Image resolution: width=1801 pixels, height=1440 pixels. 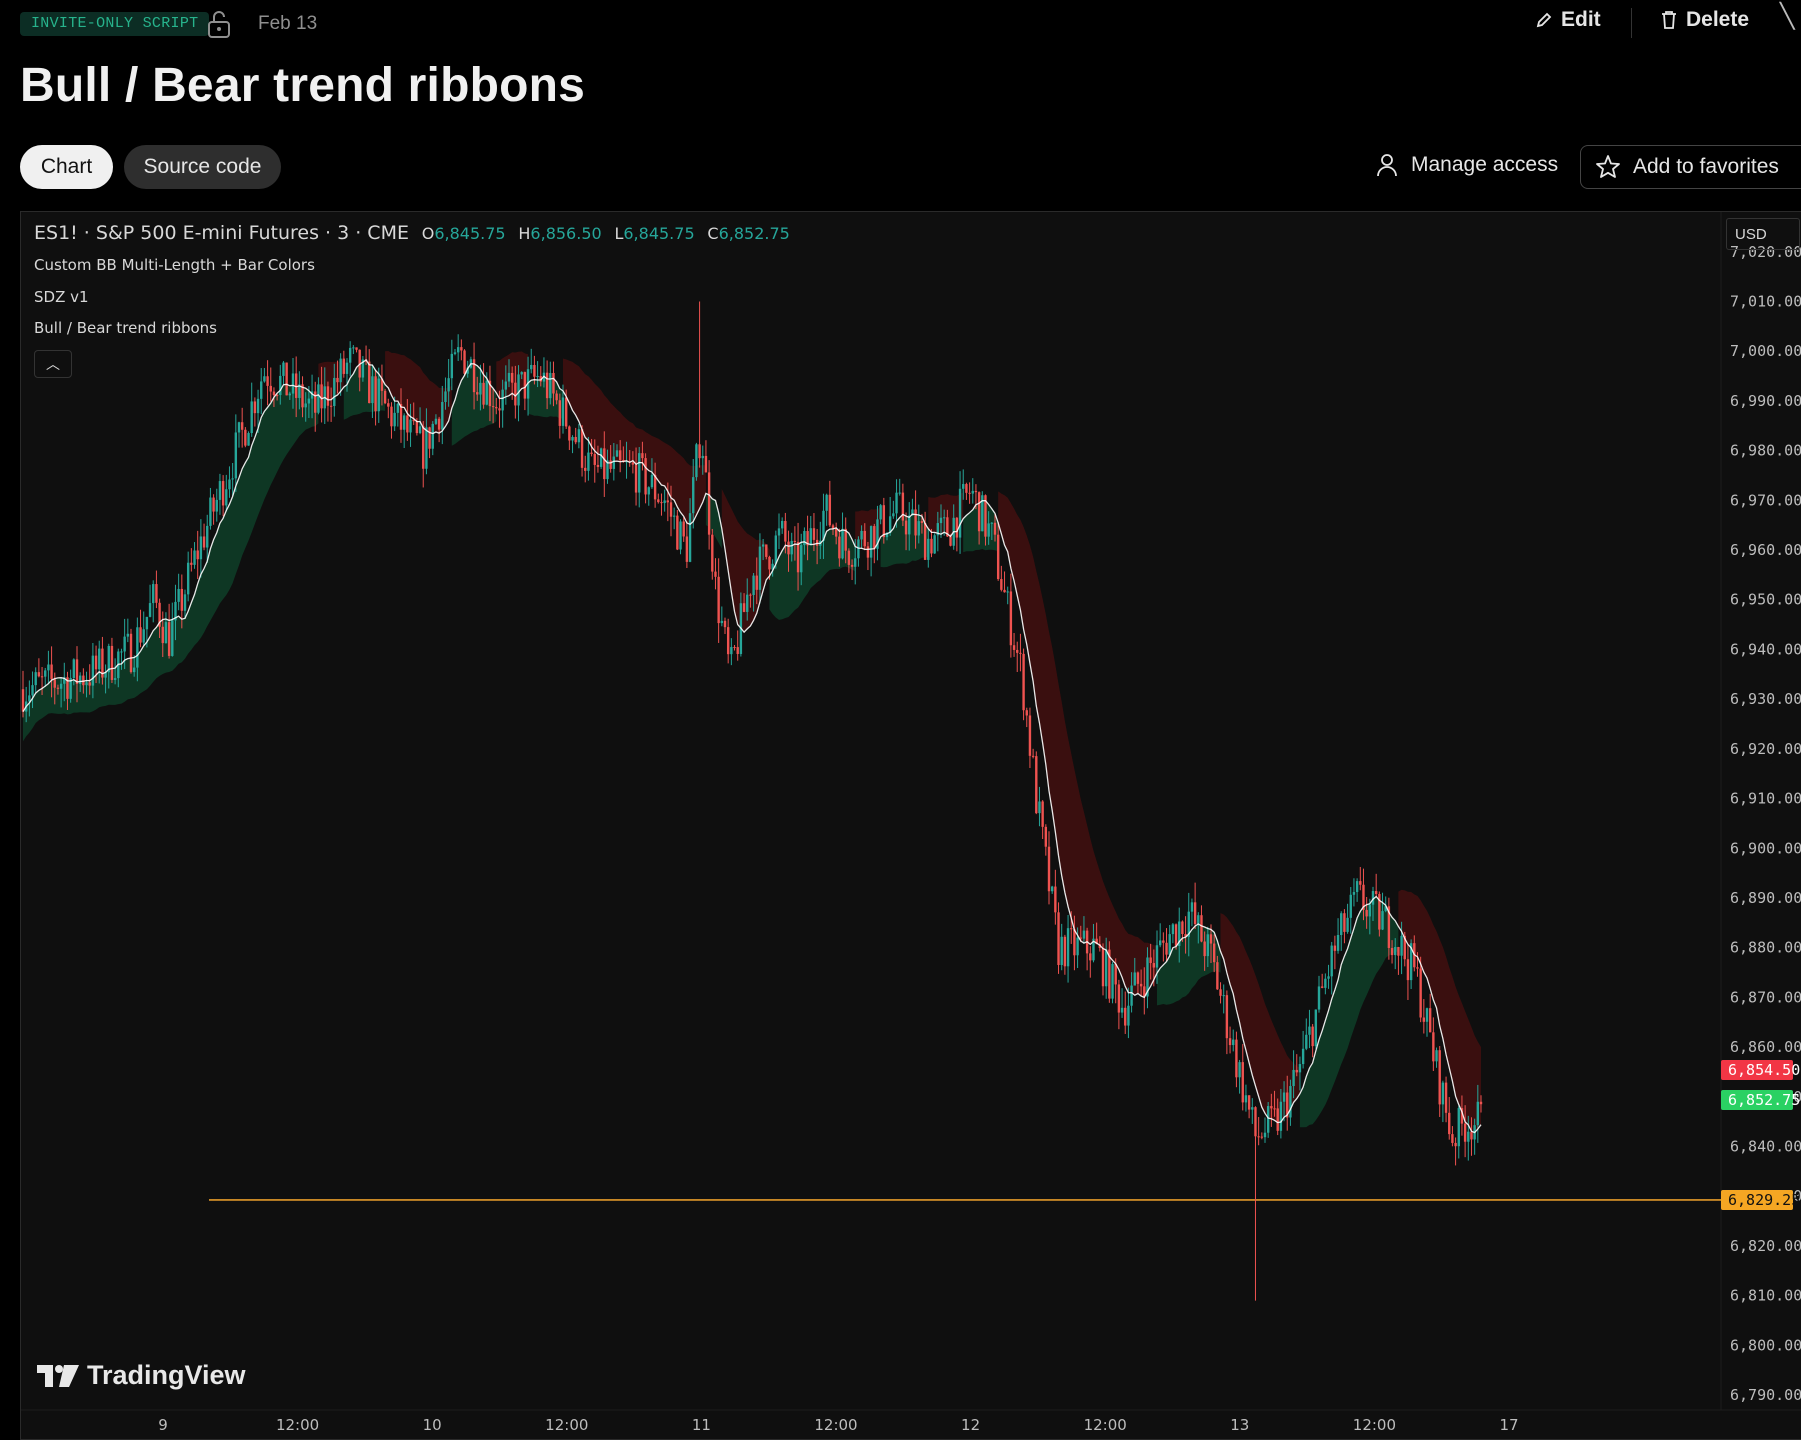 What do you see at coordinates (1787, 16) in the screenshot?
I see `close-icon: ╲` at bounding box center [1787, 16].